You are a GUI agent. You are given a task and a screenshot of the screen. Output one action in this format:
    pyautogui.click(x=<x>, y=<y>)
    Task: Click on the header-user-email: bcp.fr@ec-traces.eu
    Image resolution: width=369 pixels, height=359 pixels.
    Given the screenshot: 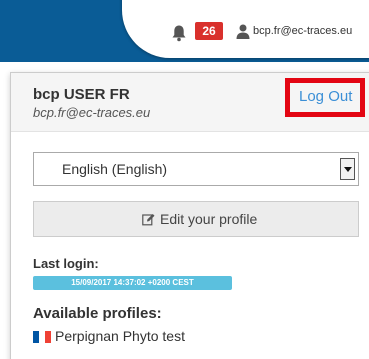 What is the action you would take?
    pyautogui.click(x=302, y=31)
    